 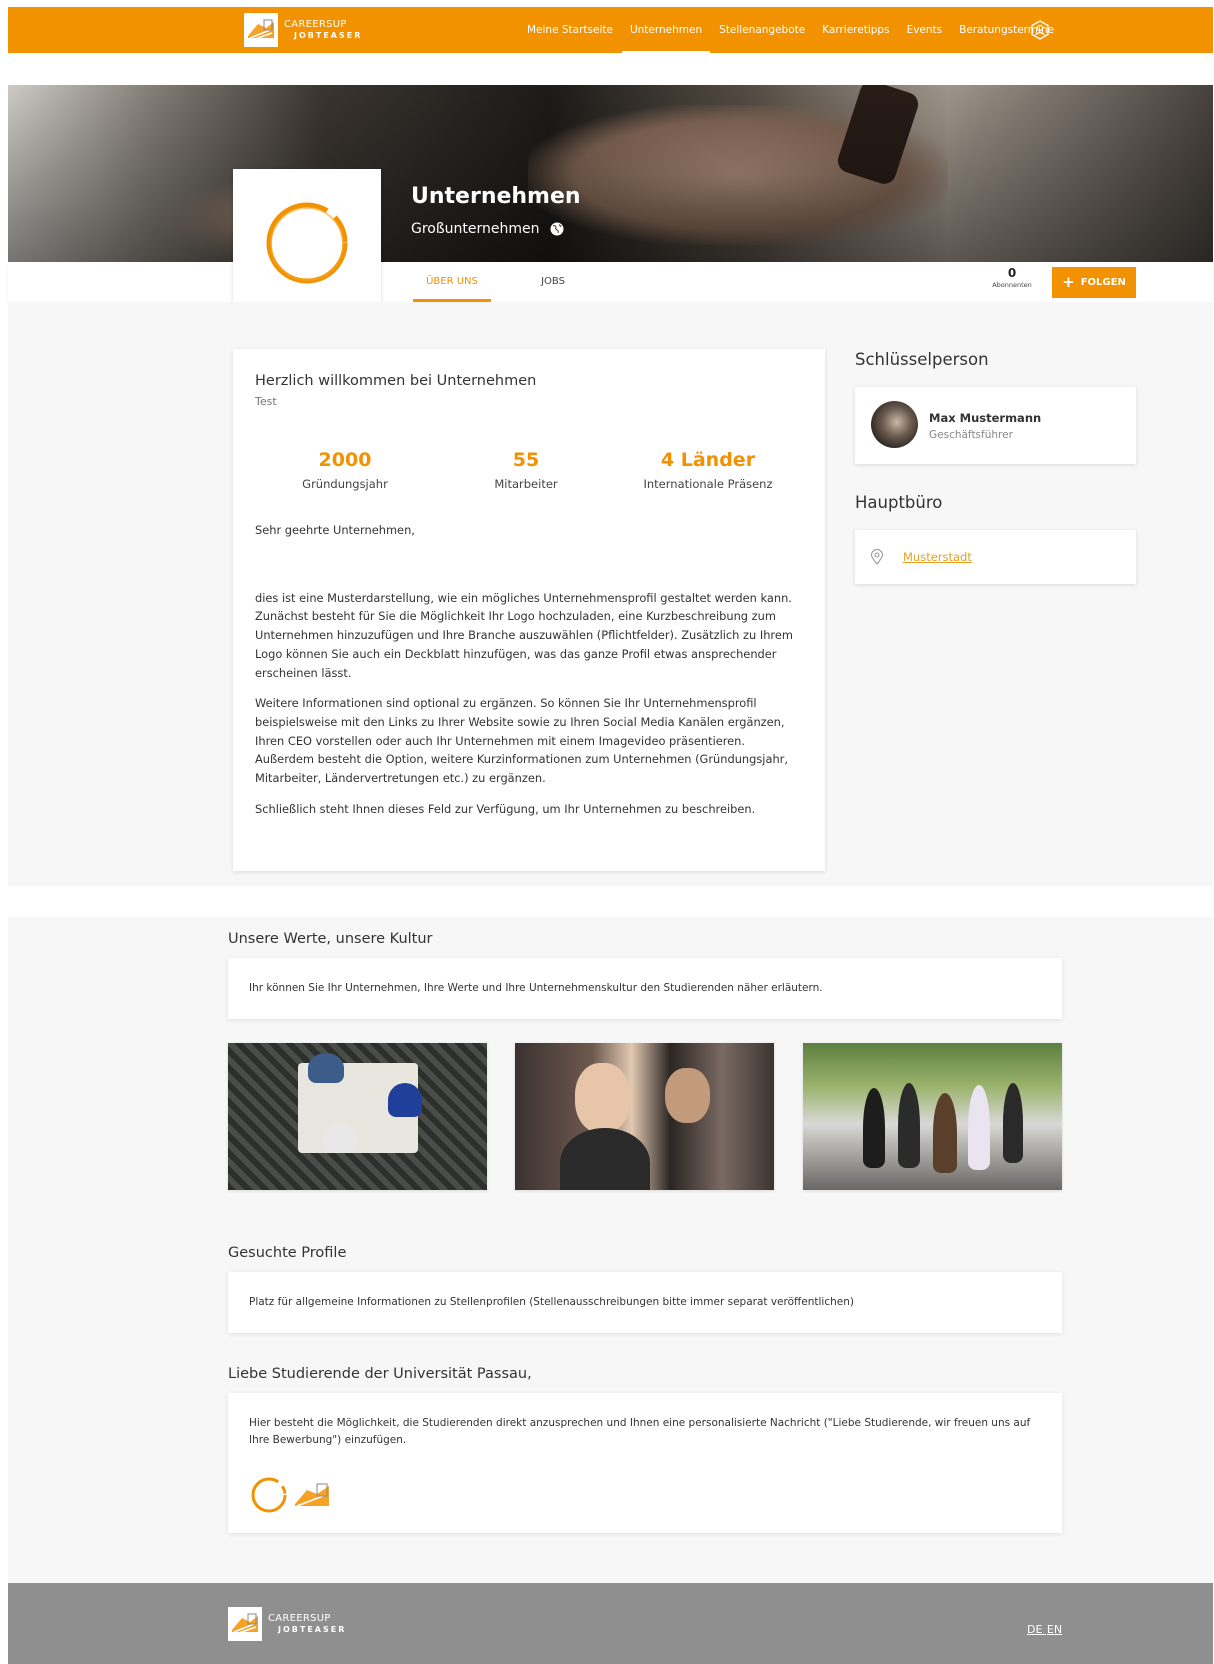 I want to click on stat-countries: 4 Länder Internationale Präsenz, so click(x=708, y=470).